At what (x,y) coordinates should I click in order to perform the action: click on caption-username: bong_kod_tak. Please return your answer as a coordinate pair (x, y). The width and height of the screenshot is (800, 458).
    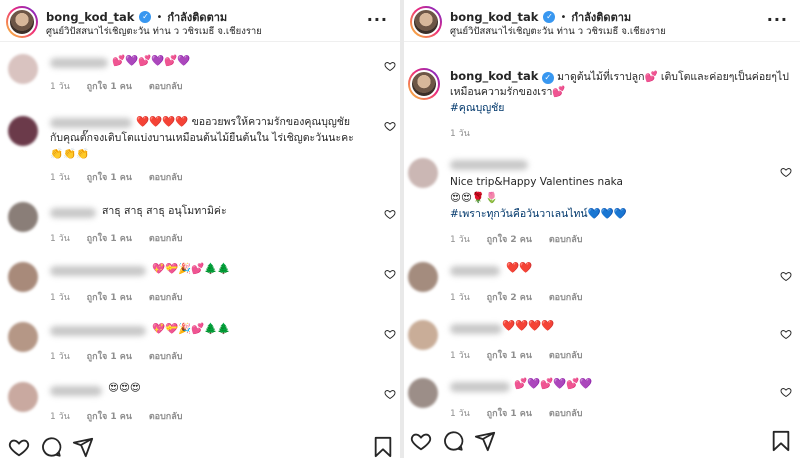
    Looking at the image, I should click on (494, 76).